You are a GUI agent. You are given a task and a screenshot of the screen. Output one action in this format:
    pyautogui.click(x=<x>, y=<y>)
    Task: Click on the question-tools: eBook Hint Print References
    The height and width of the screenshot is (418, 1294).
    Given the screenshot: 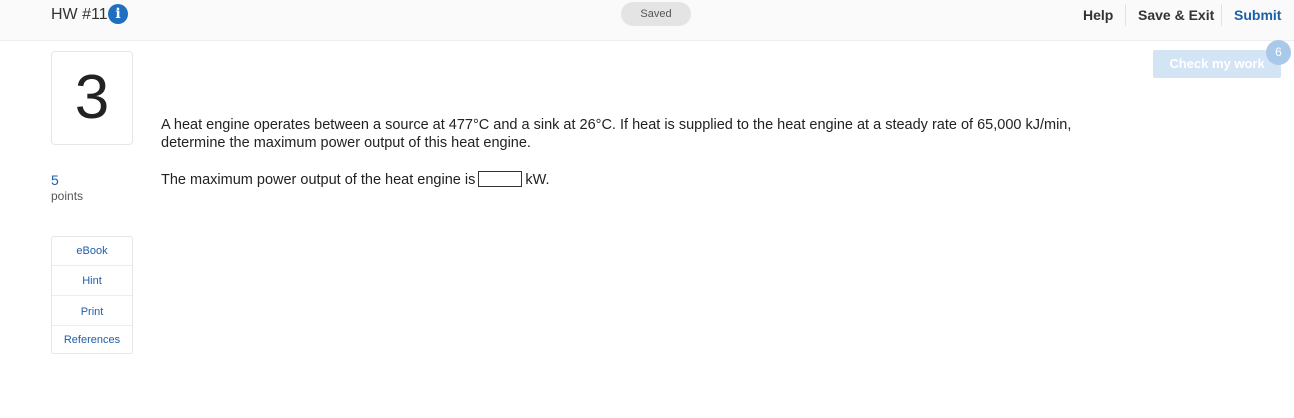 What is the action you would take?
    pyautogui.click(x=92, y=295)
    